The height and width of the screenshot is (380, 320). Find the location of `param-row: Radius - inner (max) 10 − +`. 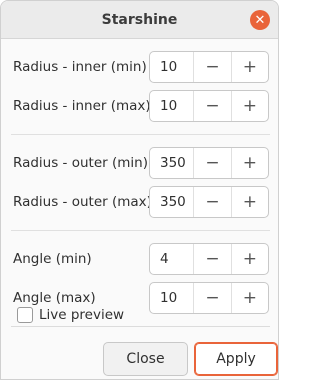

param-row: Radius - inner (max) 10 − + is located at coordinates (140, 106).